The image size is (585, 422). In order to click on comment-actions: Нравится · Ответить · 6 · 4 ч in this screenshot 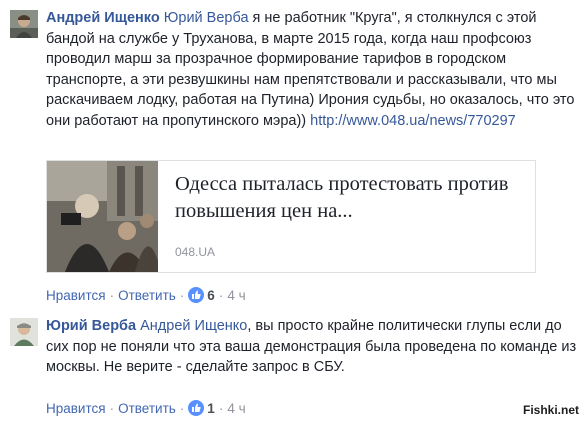, I will do `click(146, 295)`.